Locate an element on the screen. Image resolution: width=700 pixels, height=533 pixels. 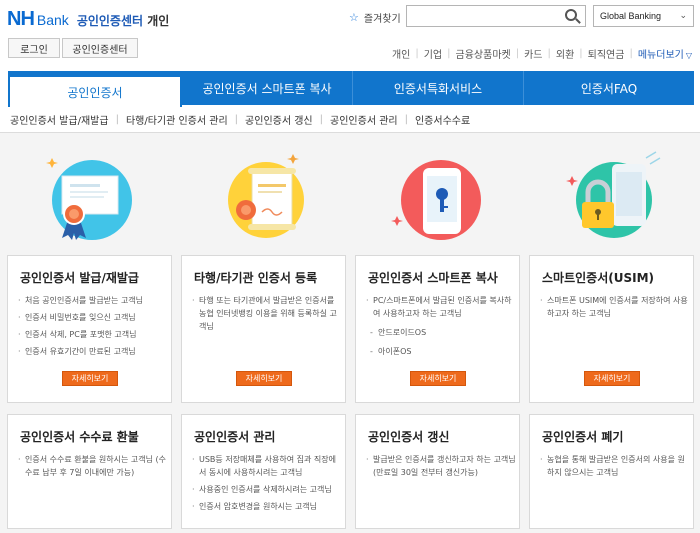
list-item: 발급받은 인증서를 갱신하고자 하는 고객님(만료일 30일 전부터 갱신가능) is located at coordinates (441, 466).